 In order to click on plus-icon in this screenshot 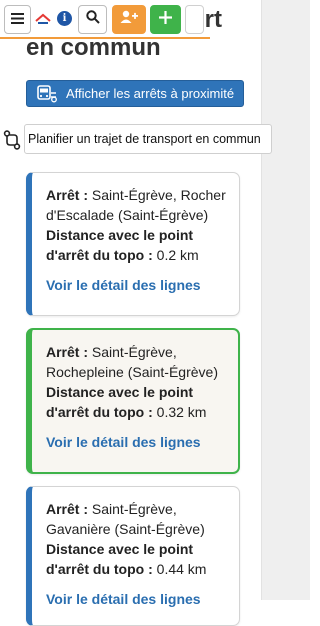, I will do `click(165, 19)`.